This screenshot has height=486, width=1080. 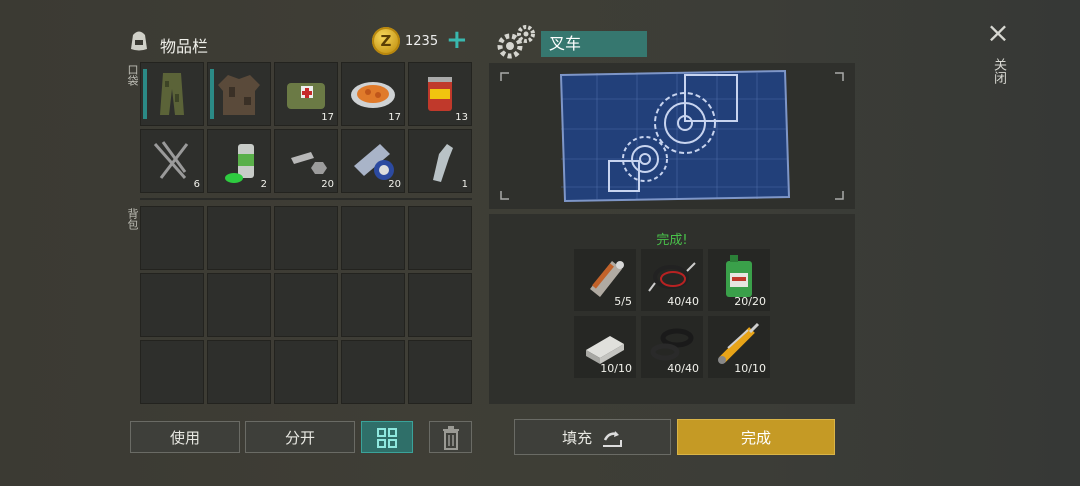 What do you see at coordinates (306, 199) in the screenshot?
I see `section-divider` at bounding box center [306, 199].